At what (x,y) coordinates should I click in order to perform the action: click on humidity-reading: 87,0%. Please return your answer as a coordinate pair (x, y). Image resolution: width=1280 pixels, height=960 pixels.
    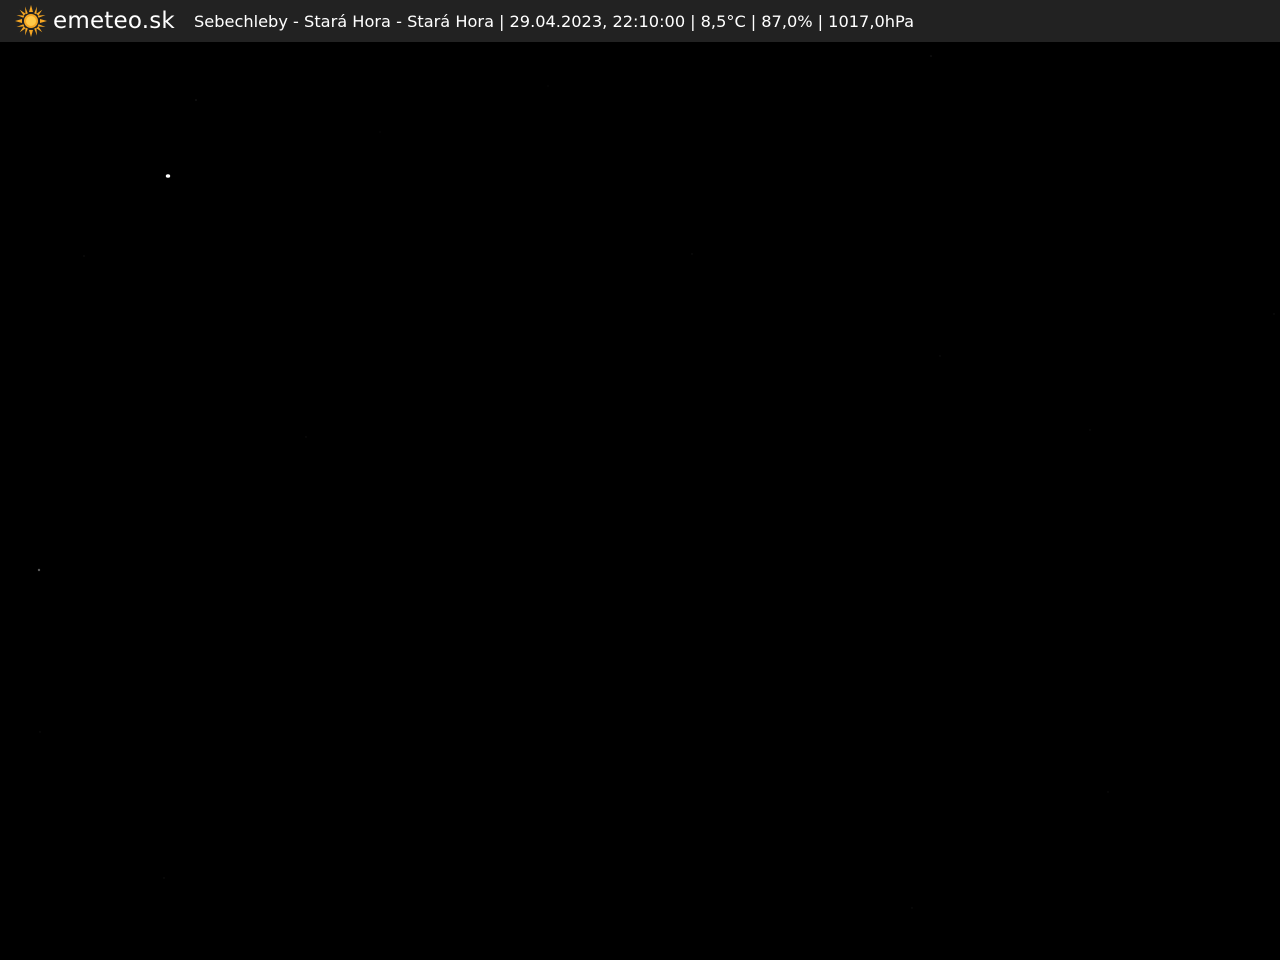
    Looking at the image, I should click on (787, 21).